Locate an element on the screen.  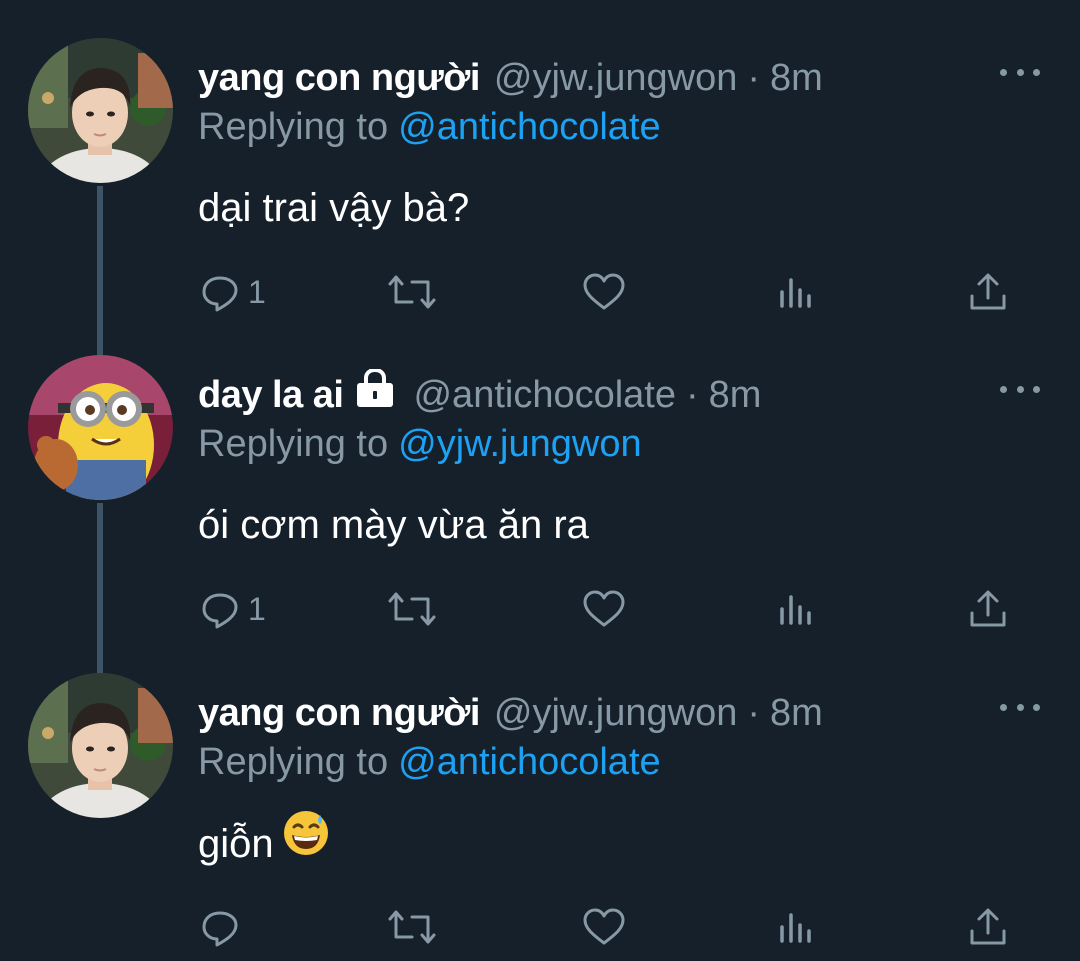
lock-icon is located at coordinates (375, 395).